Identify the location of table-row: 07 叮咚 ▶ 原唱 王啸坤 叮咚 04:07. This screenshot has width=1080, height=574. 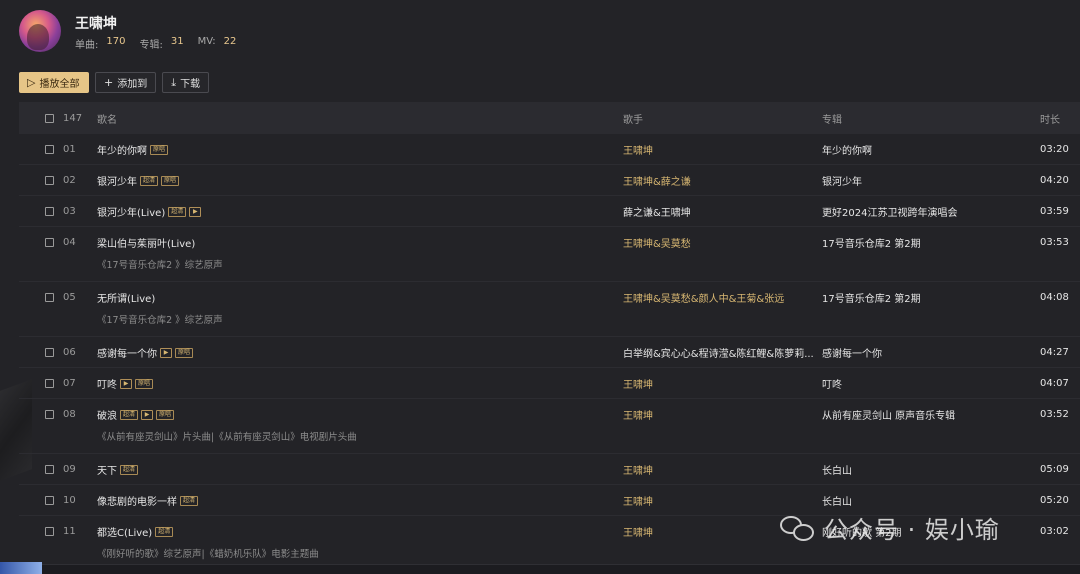
(549, 383).